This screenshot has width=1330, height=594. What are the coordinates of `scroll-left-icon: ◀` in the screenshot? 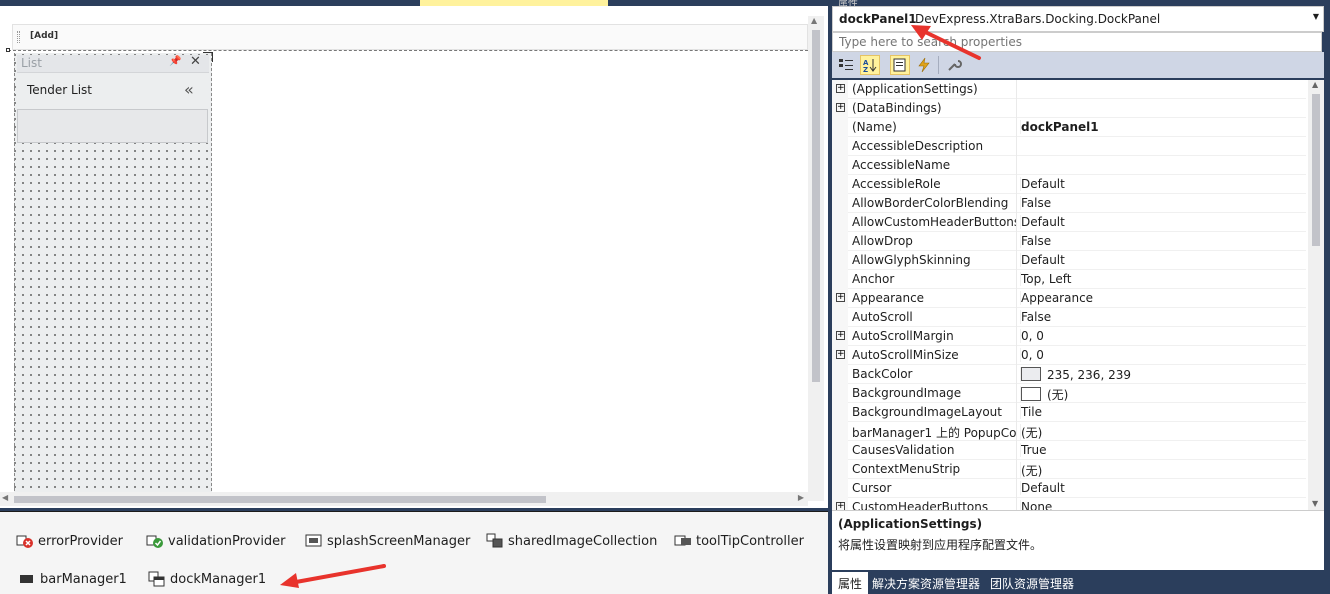 It's located at (5, 497).